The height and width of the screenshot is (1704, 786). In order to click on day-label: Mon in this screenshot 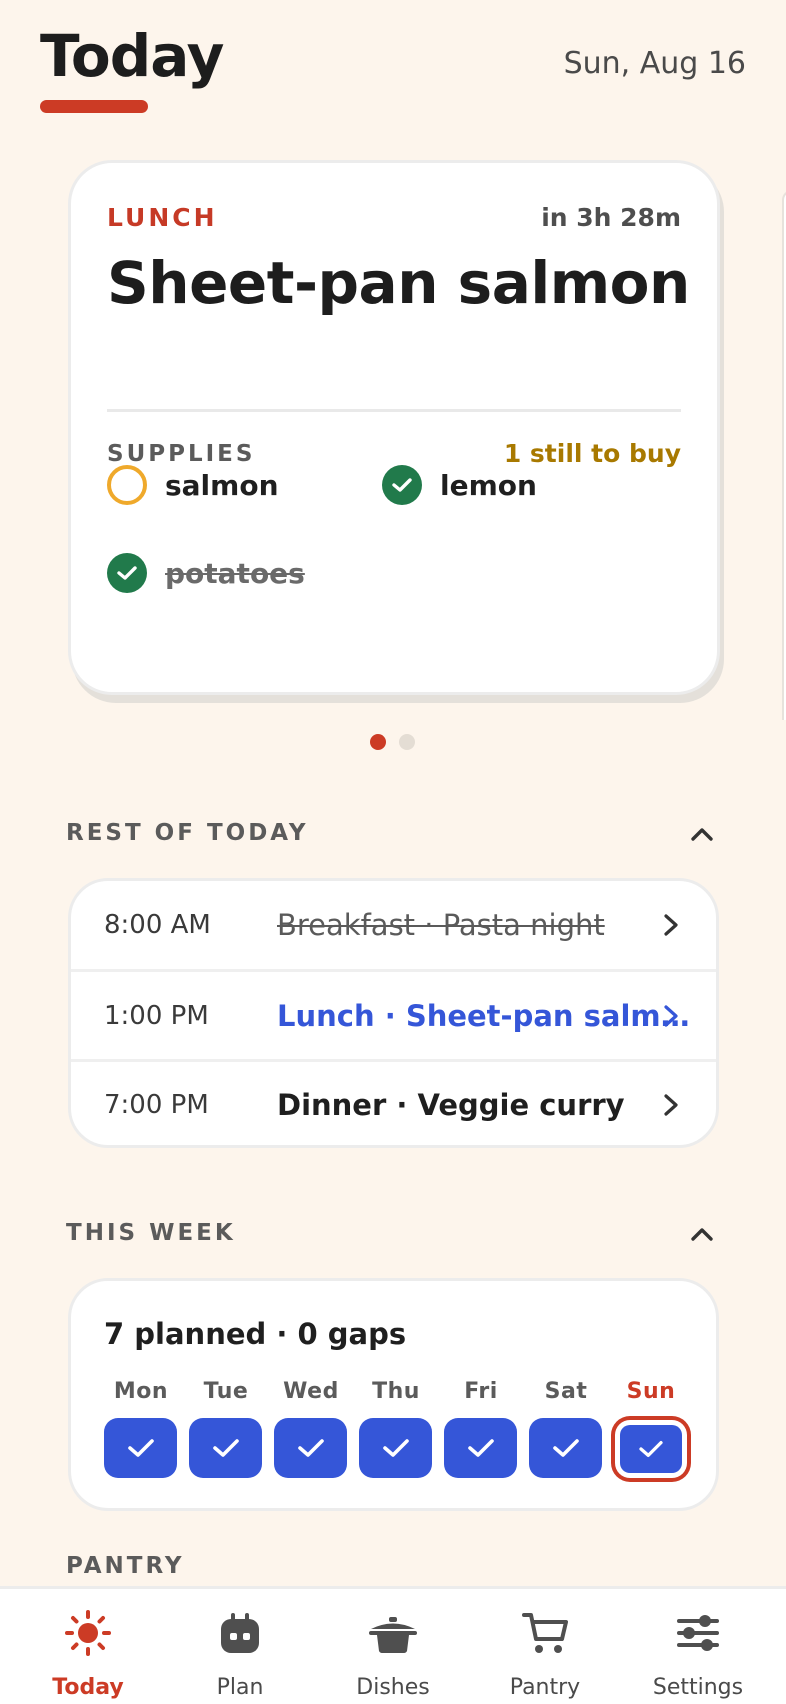, I will do `click(141, 1391)`.